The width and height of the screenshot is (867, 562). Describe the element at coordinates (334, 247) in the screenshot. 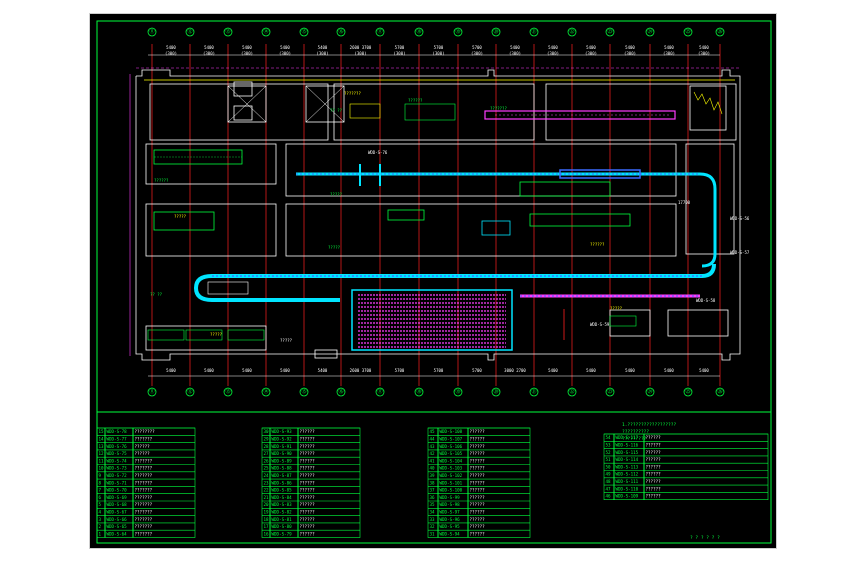

I see `label-9: ?????` at that location.